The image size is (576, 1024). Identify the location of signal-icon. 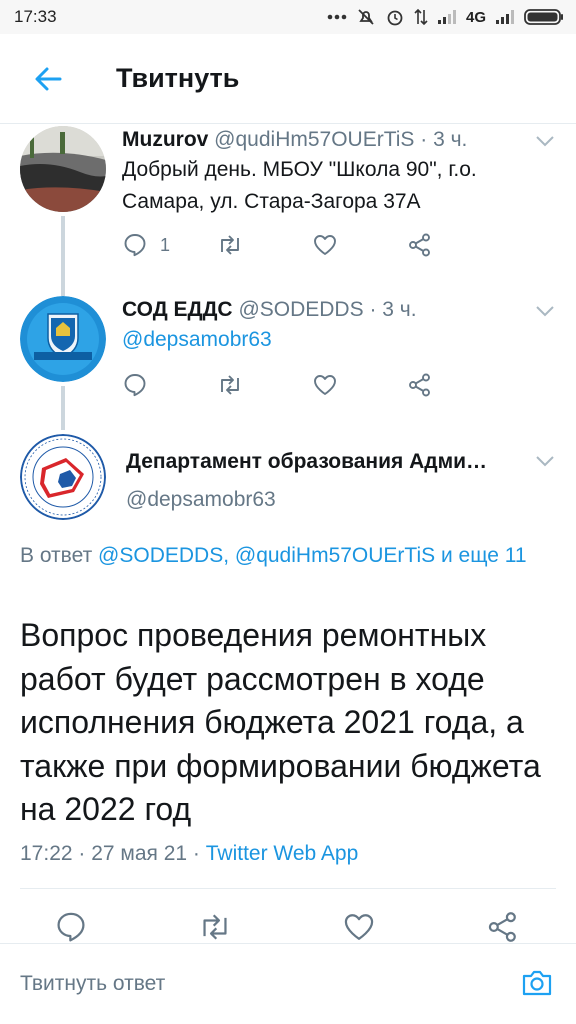
(447, 17).